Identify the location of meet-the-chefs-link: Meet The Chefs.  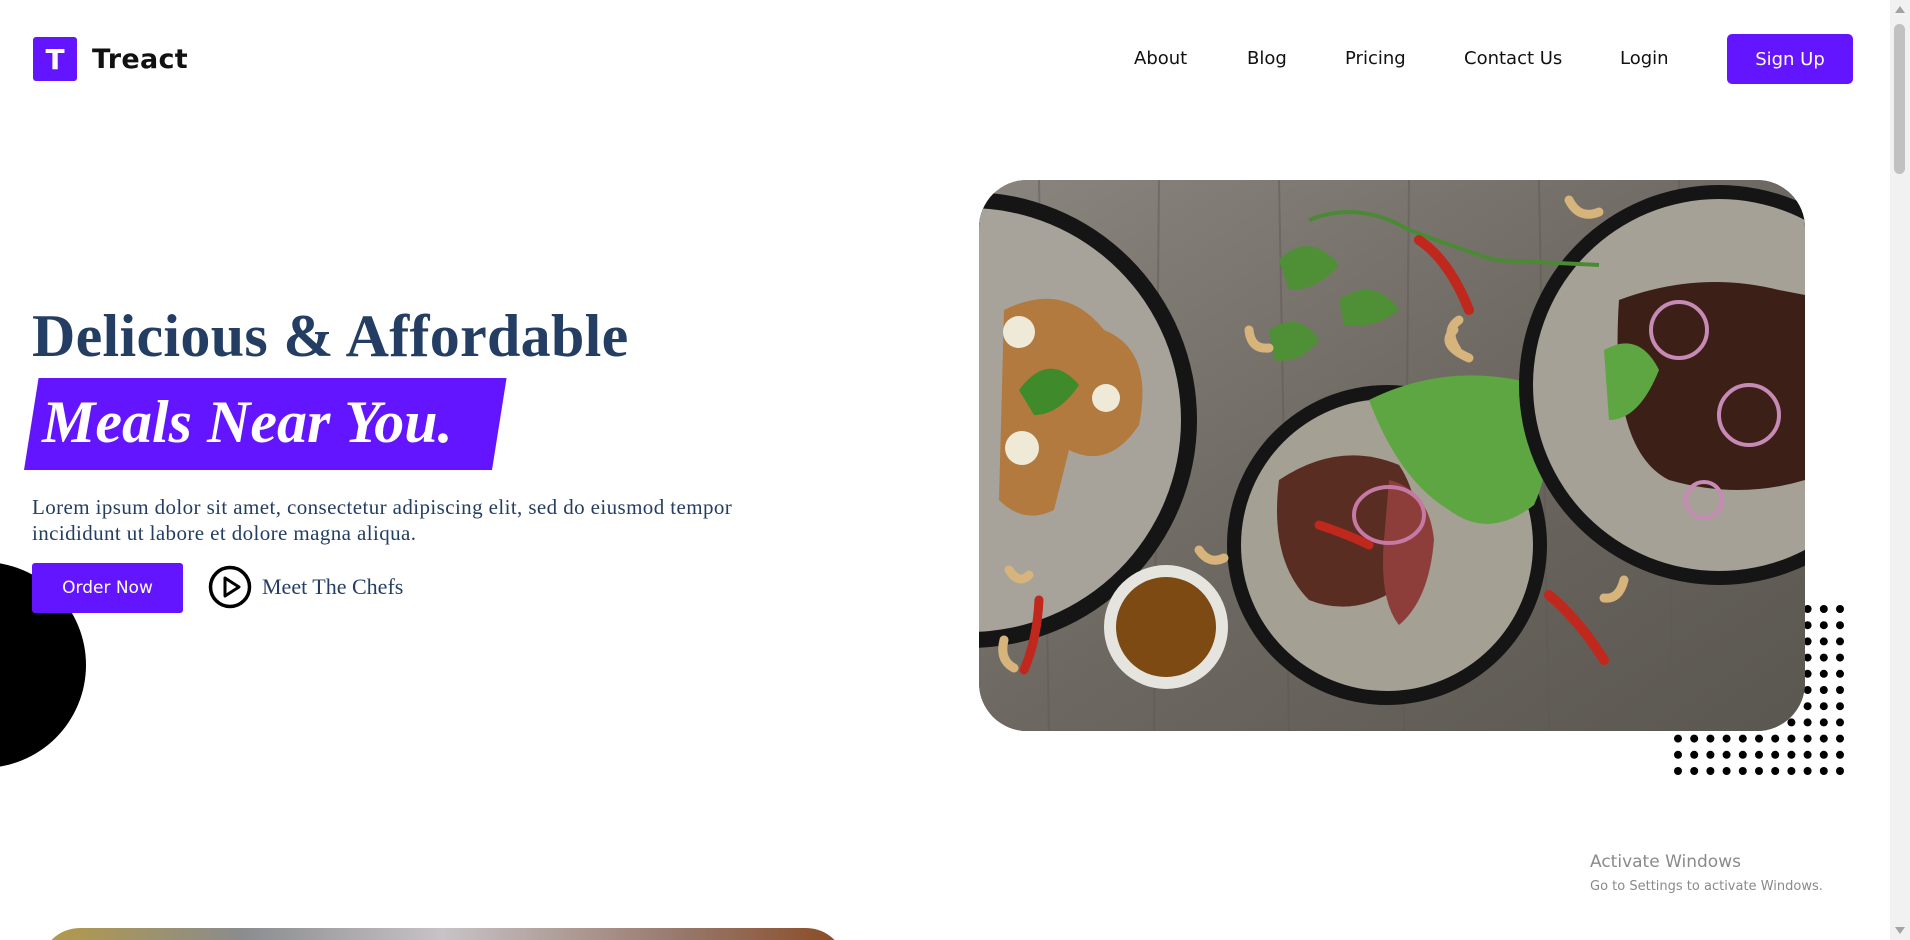
(305, 587).